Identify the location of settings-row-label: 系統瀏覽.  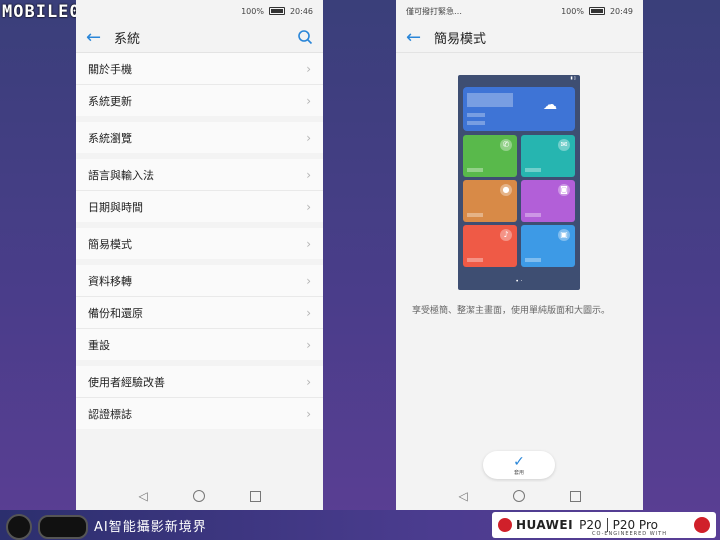
(110, 138).